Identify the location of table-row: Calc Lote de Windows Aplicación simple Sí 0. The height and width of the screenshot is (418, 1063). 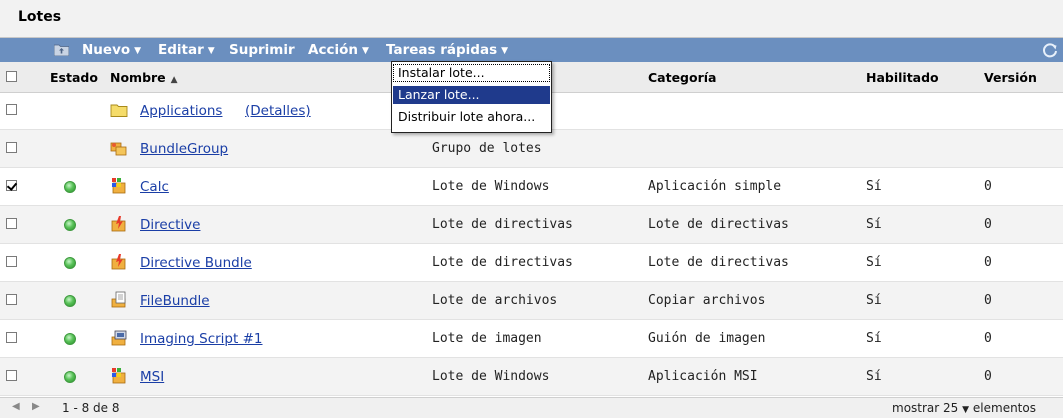
(531, 187).